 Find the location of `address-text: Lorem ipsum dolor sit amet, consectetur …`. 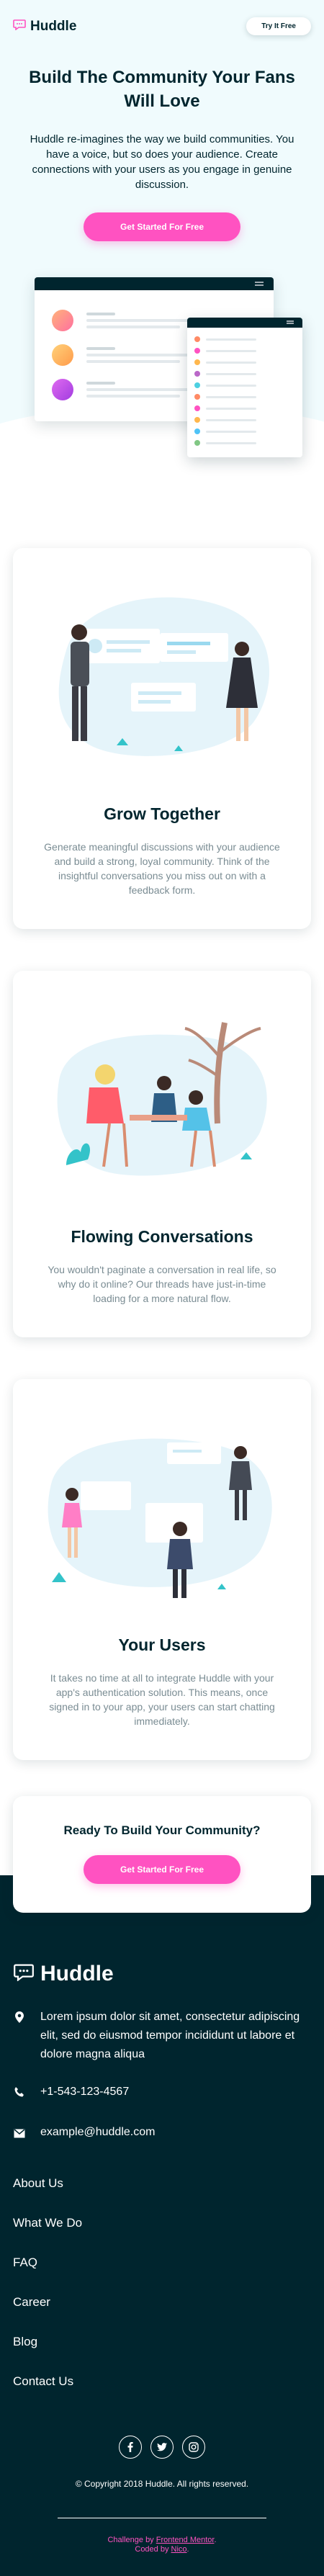

address-text: Lorem ipsum dolor sit amet, consectetur … is located at coordinates (170, 2035).